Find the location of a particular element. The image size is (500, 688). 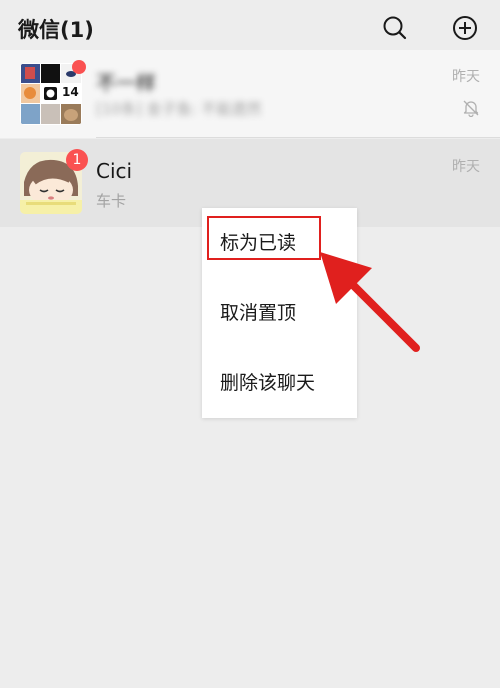

search-icon is located at coordinates (395, 28).